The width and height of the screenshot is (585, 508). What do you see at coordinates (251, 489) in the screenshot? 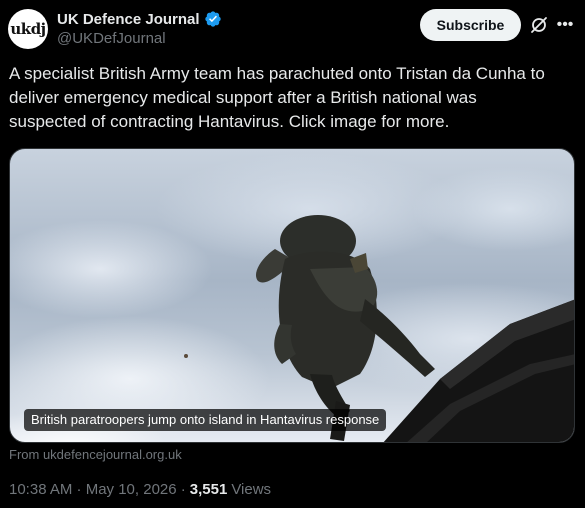
I see `views-label: Views` at bounding box center [251, 489].